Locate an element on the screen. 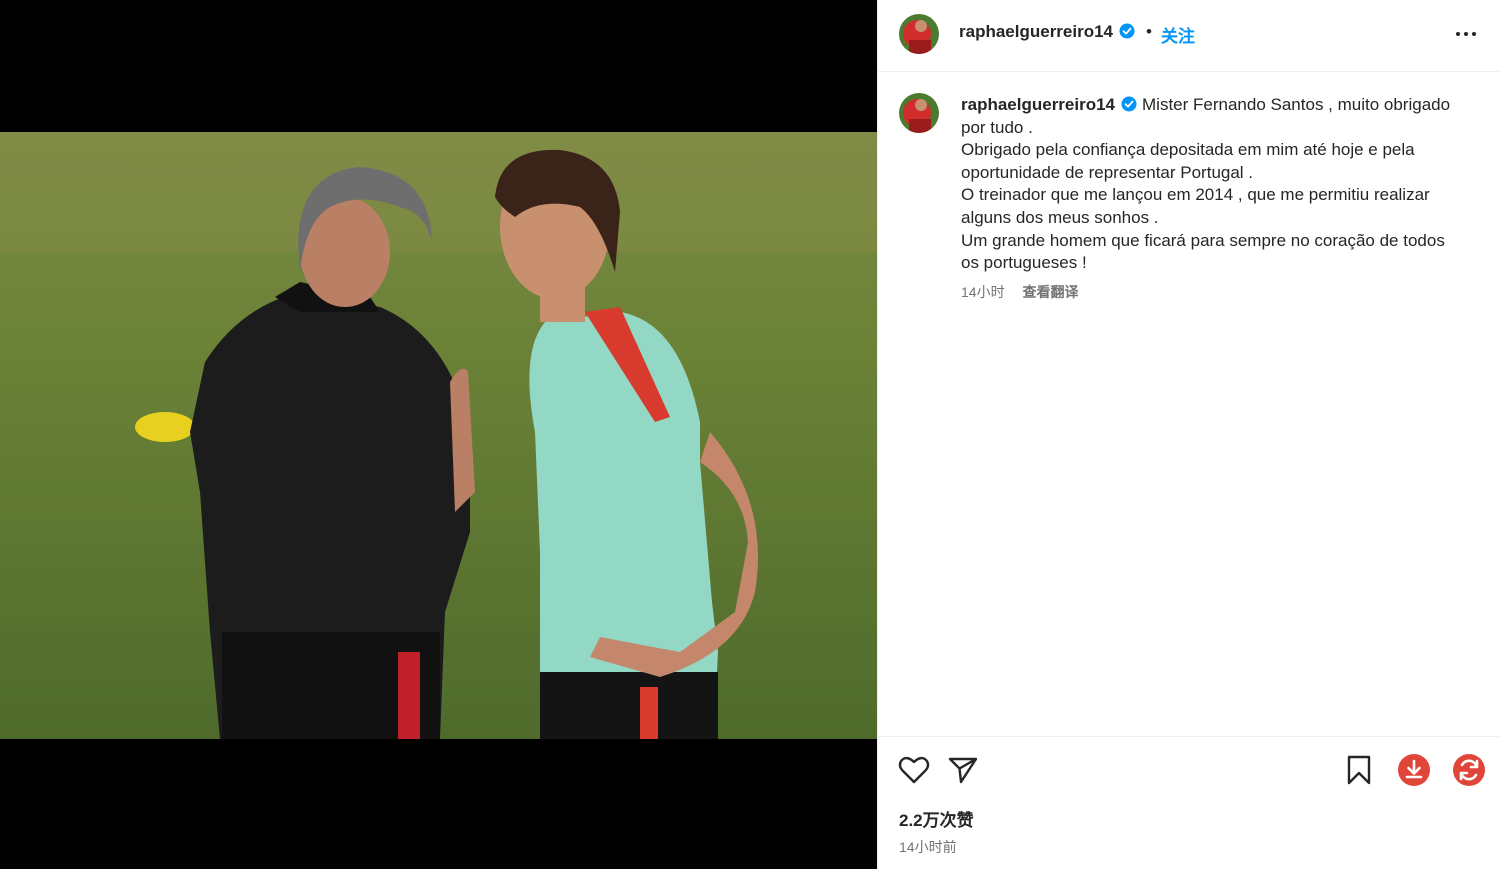  caption-avatar is located at coordinates (919, 113).